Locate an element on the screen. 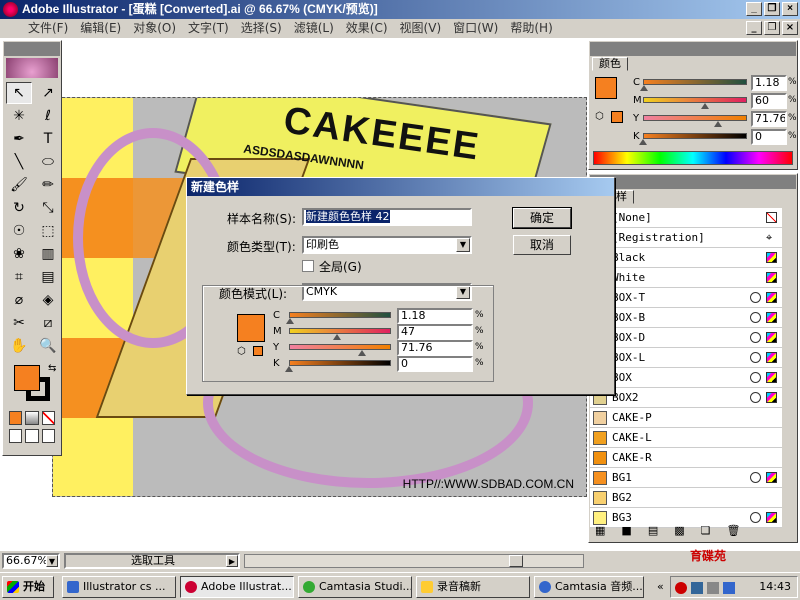 The height and width of the screenshot is (600, 800). symbol-sprayer-tool-icon: ❀ is located at coordinates (19, 254).